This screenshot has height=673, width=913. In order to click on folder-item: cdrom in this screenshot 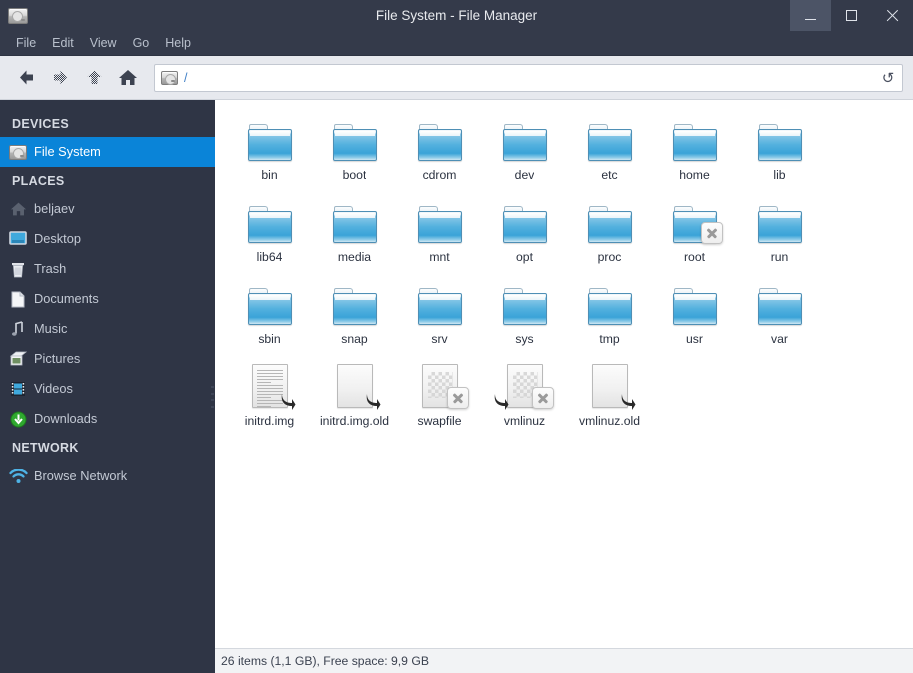, I will do `click(439, 153)`.